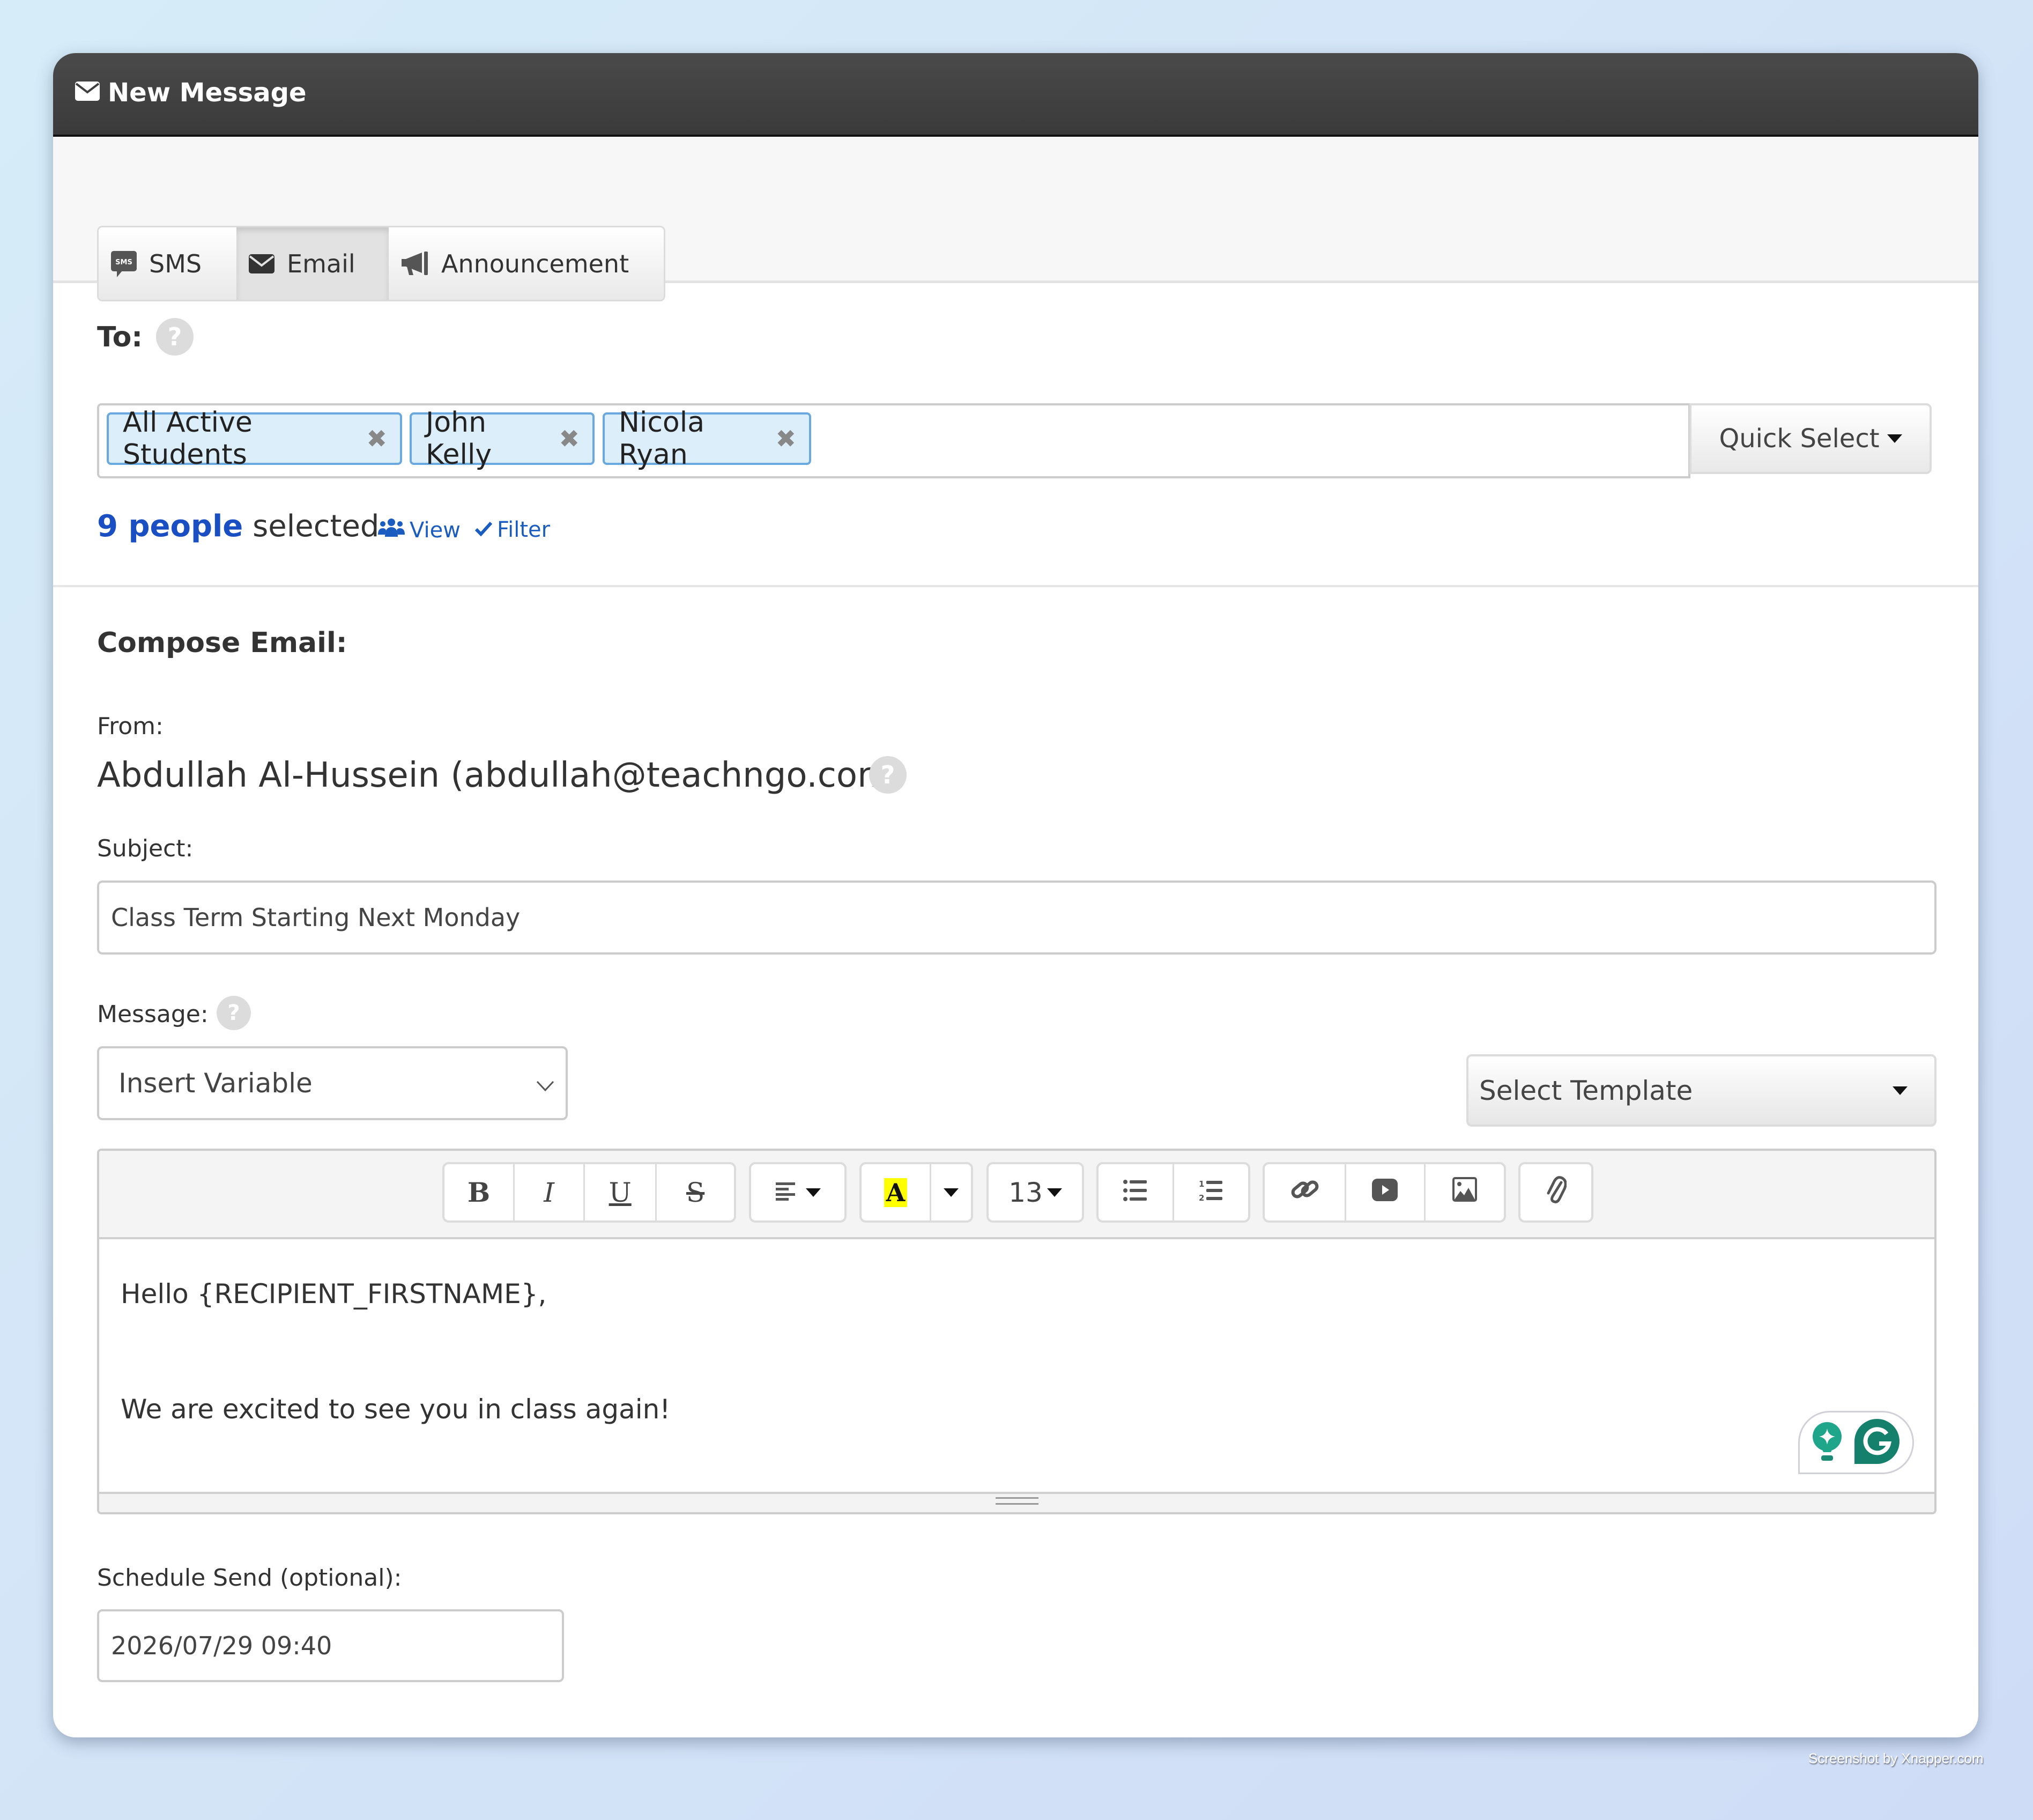  I want to click on message-help-icon: ?, so click(234, 1013).